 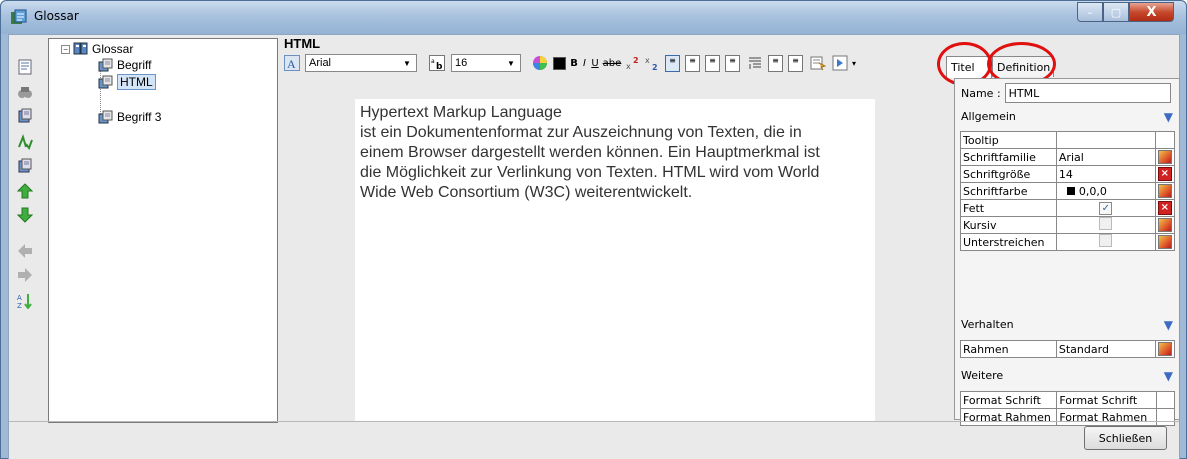 What do you see at coordinates (593, 17) in the screenshot?
I see `title-bar: Glossar – ▢ X` at bounding box center [593, 17].